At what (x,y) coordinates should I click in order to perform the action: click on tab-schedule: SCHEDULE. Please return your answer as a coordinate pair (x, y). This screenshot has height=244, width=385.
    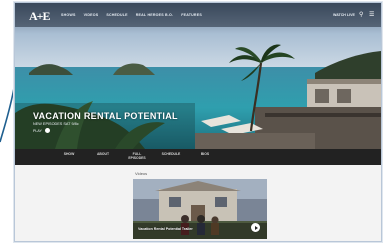
    Looking at the image, I should click on (171, 156).